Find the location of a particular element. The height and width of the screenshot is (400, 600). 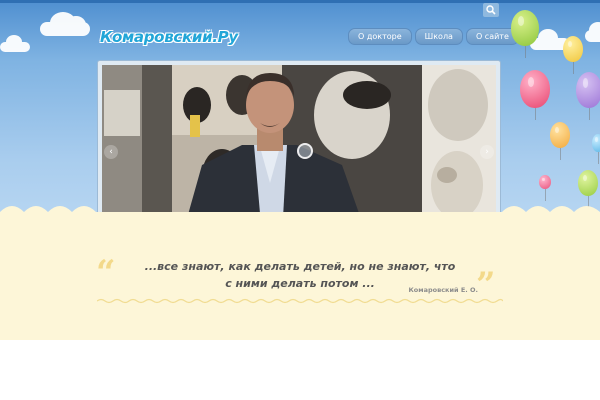

search-button is located at coordinates (491, 10).